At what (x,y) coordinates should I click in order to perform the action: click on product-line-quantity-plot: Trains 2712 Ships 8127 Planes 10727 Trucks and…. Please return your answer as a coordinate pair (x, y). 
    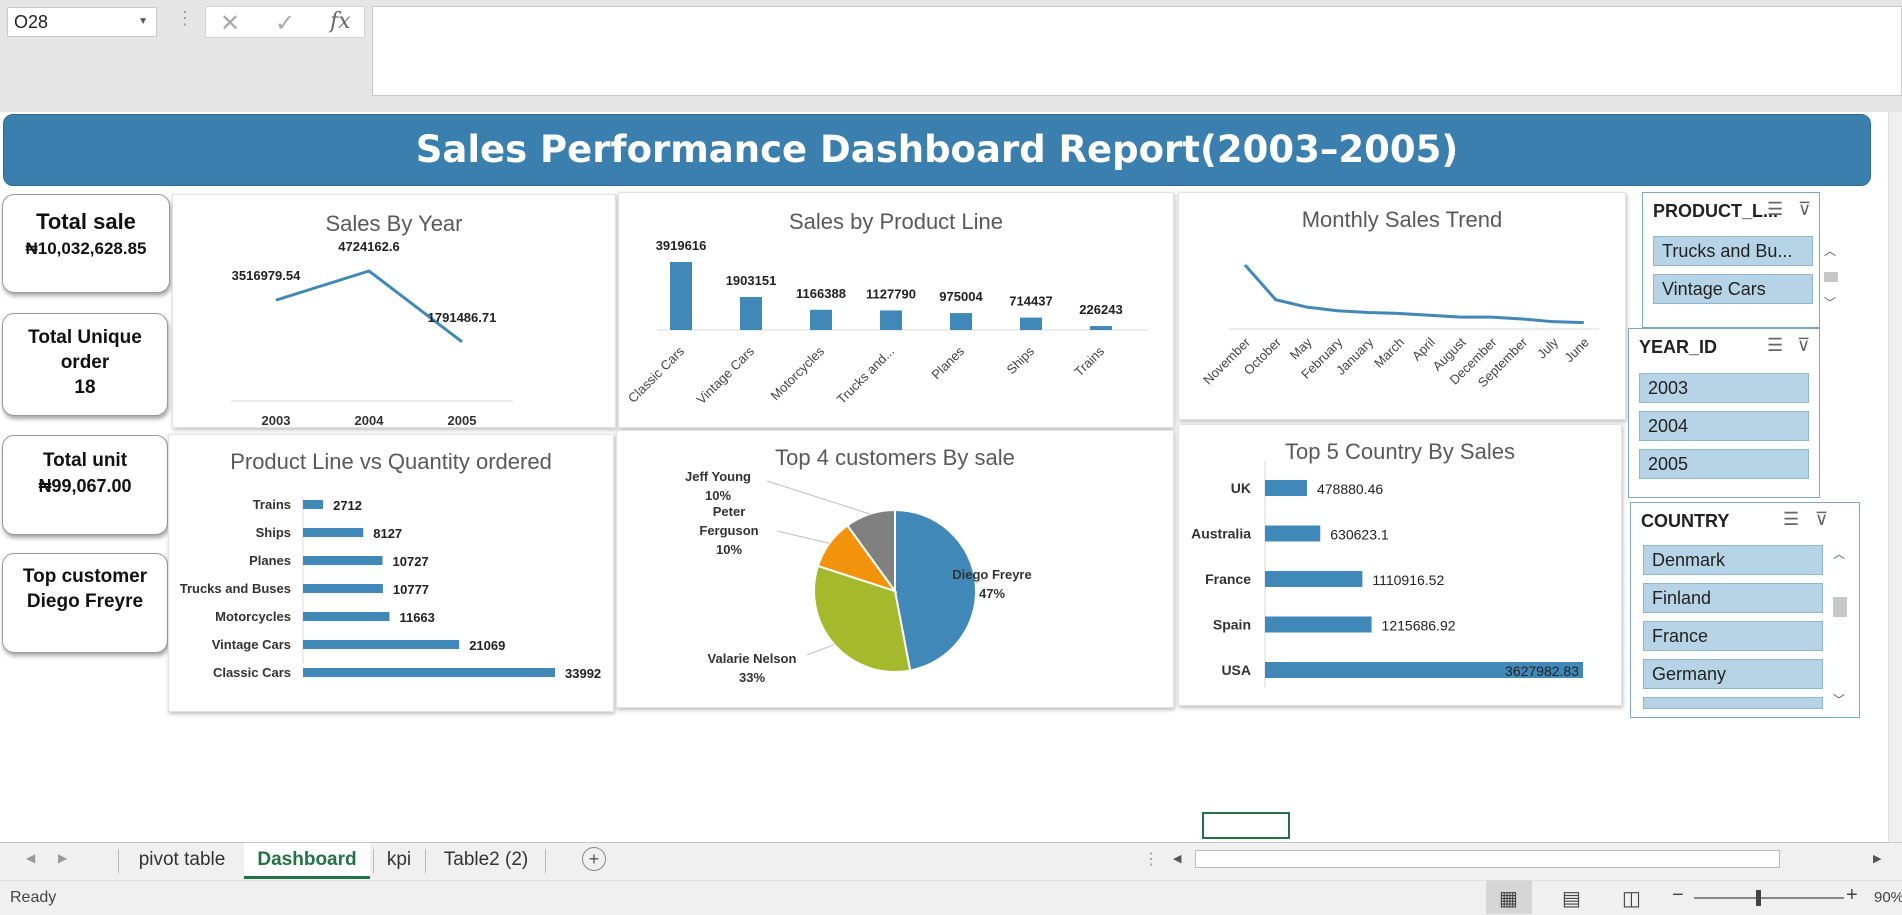
    Looking at the image, I should click on (390, 589).